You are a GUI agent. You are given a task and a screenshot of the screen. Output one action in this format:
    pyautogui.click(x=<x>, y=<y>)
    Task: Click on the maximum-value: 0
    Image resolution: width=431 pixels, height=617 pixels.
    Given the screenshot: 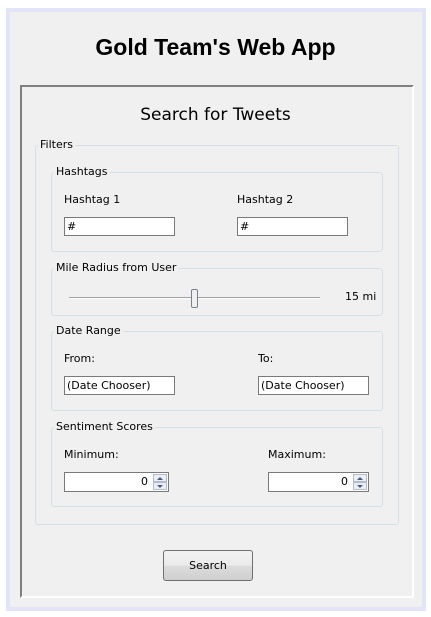 What is the action you would take?
    pyautogui.click(x=344, y=481)
    